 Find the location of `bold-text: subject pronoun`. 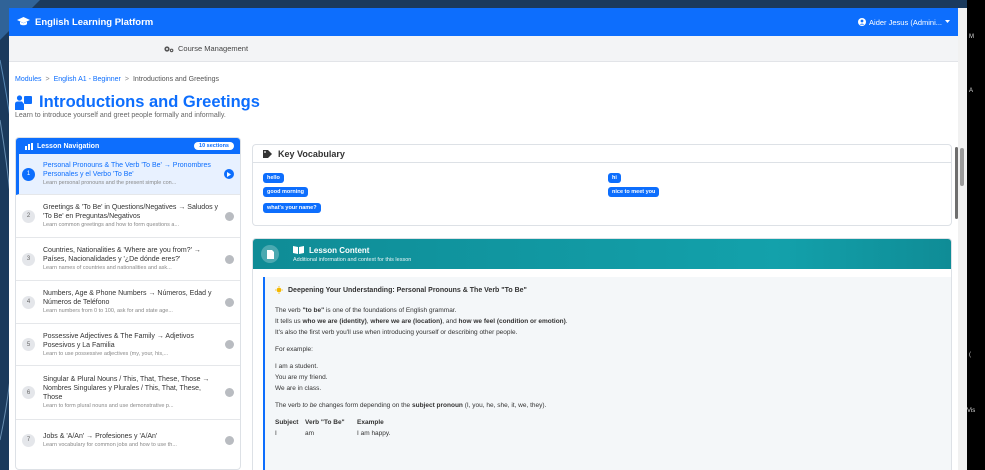

bold-text: subject pronoun is located at coordinates (437, 405).